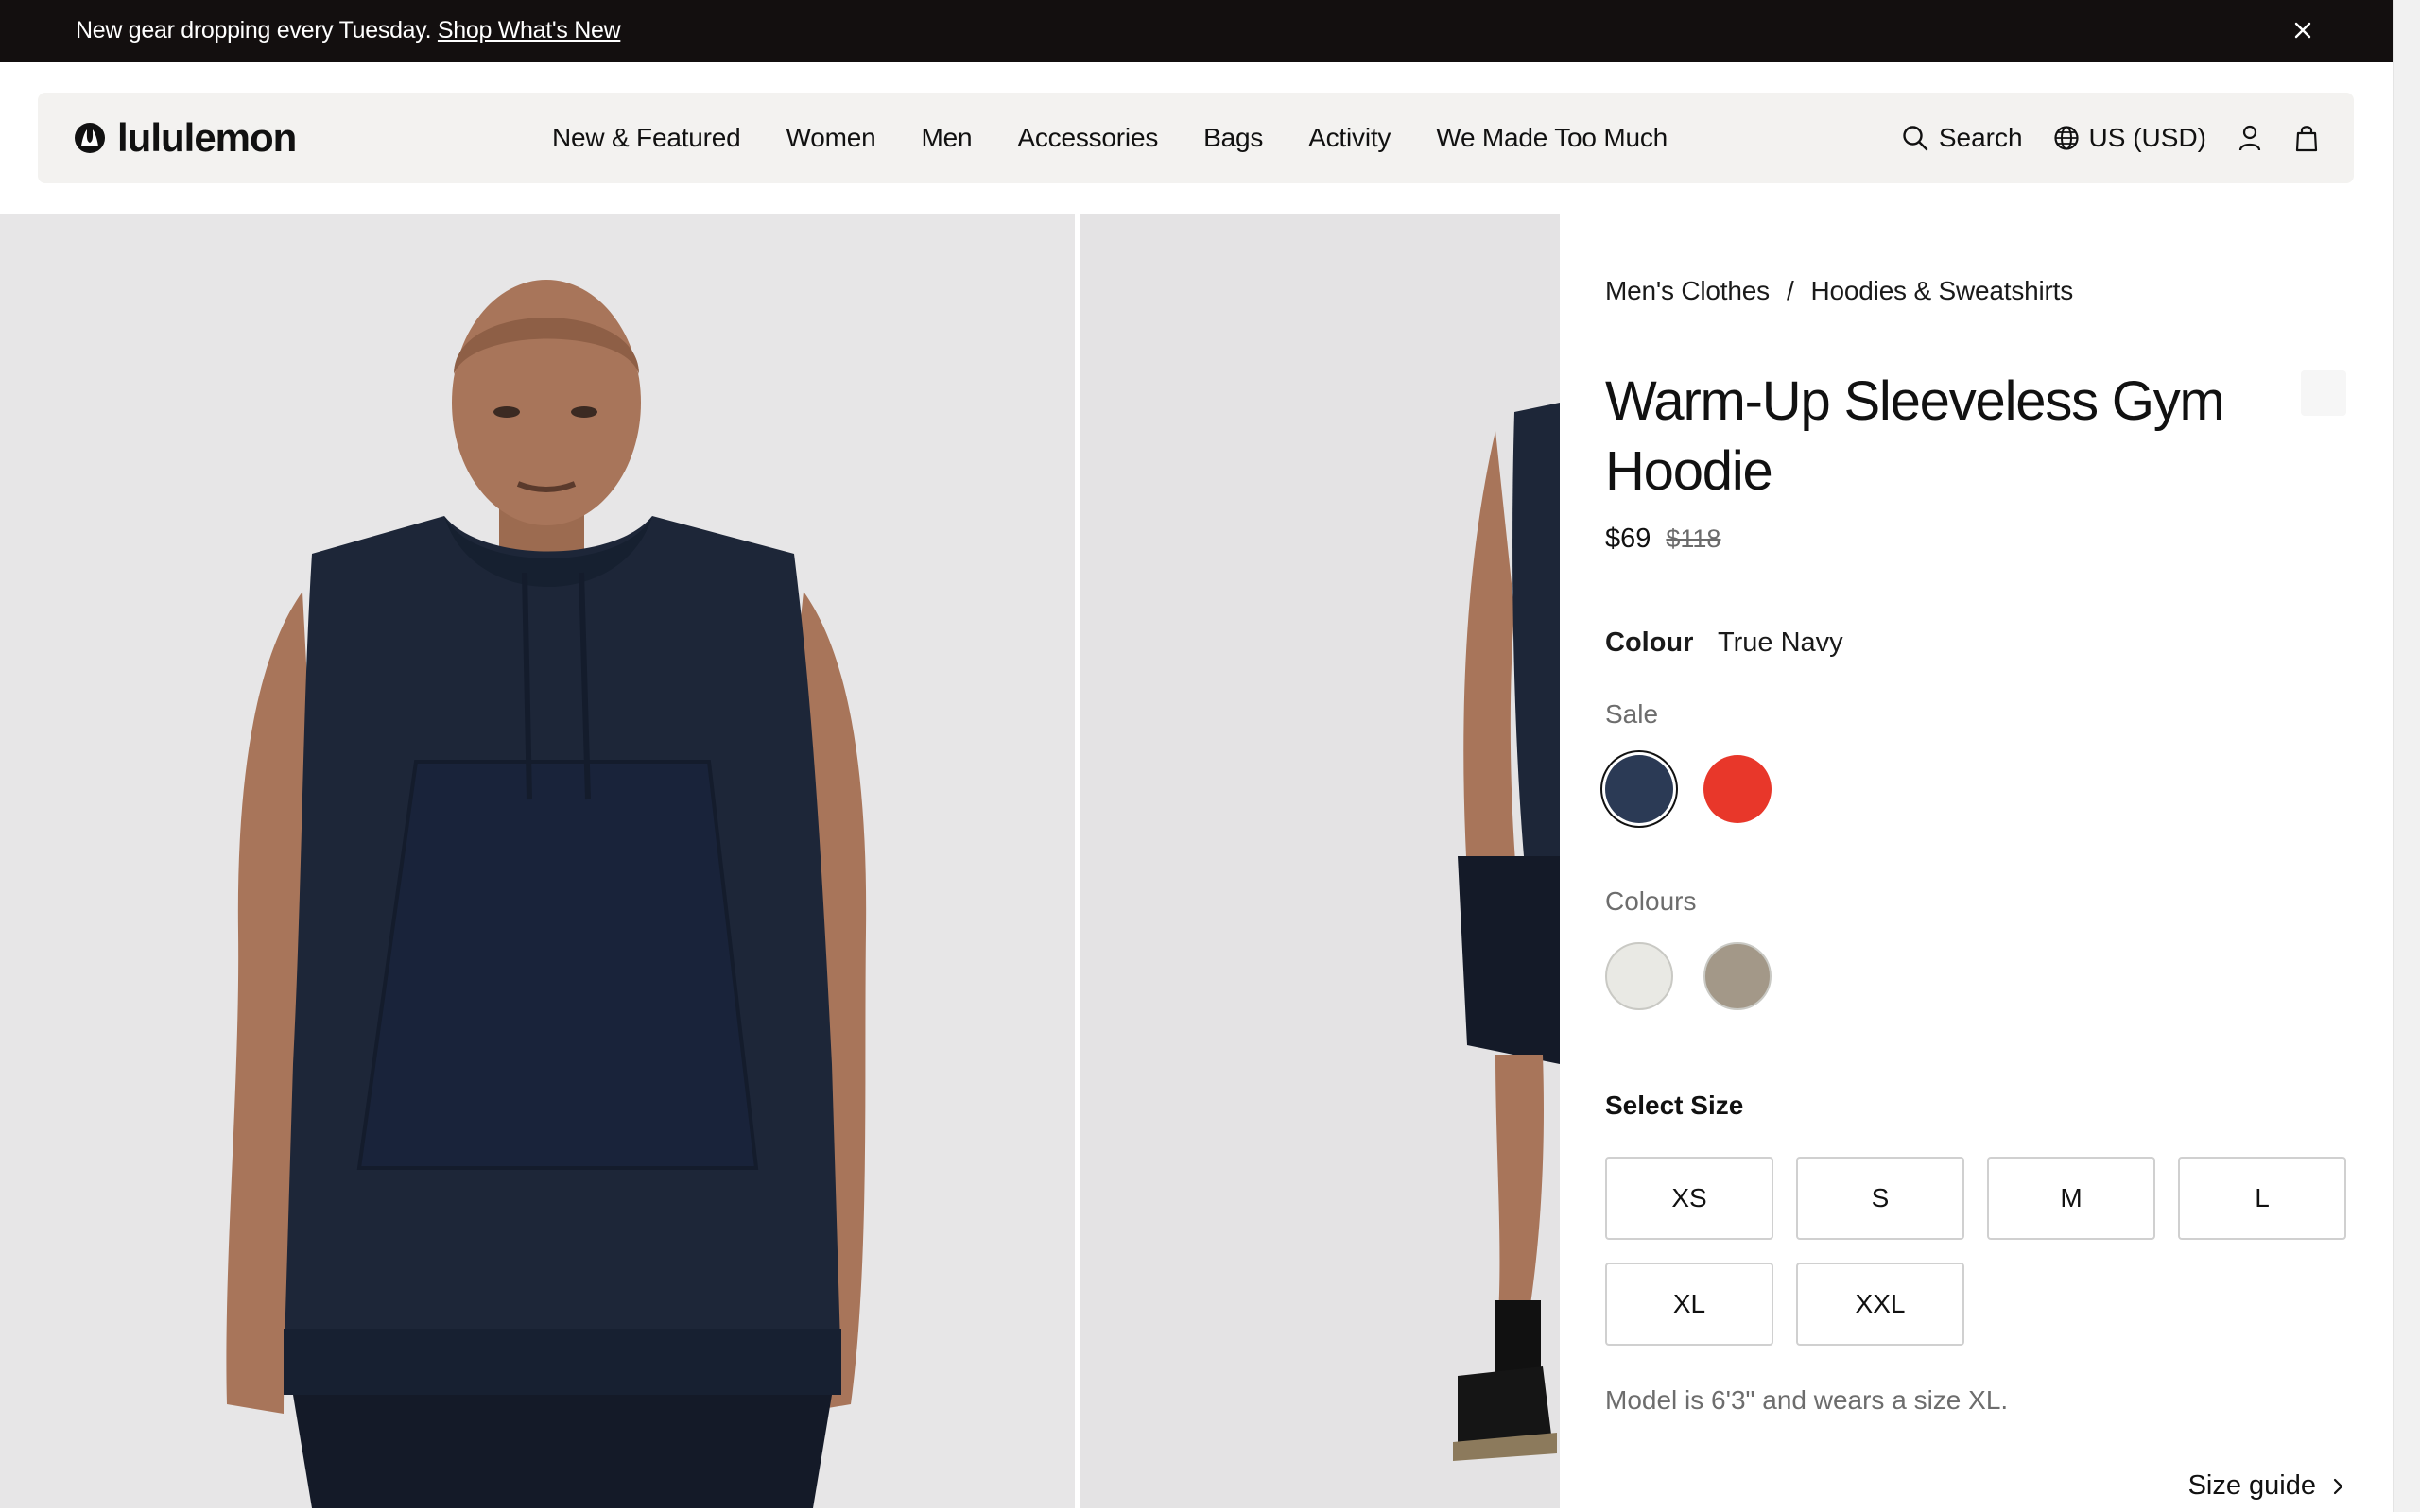 This screenshot has height=1512, width=2420. I want to click on sale-price: $69, so click(1628, 539).